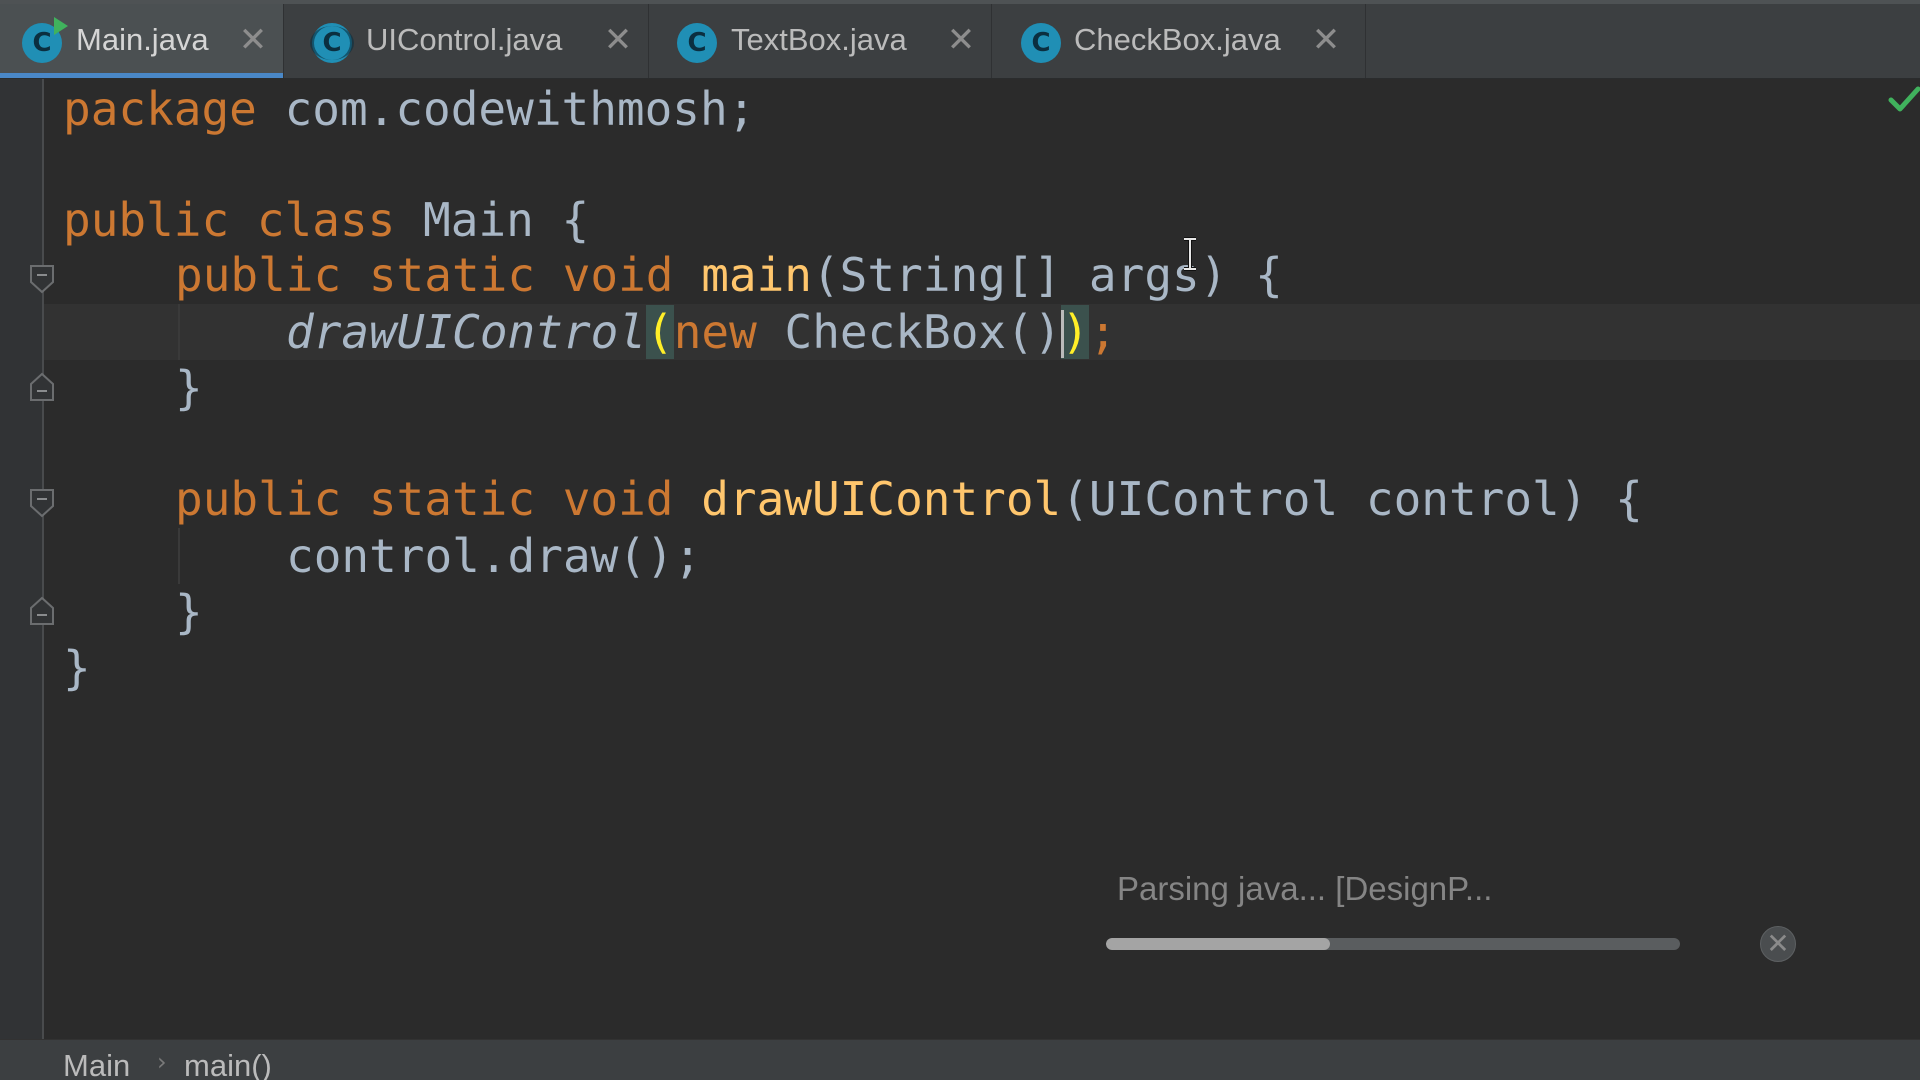 The image size is (1920, 1080). I want to click on breadcrumb-item-main-method: main(), so click(228, 1064).